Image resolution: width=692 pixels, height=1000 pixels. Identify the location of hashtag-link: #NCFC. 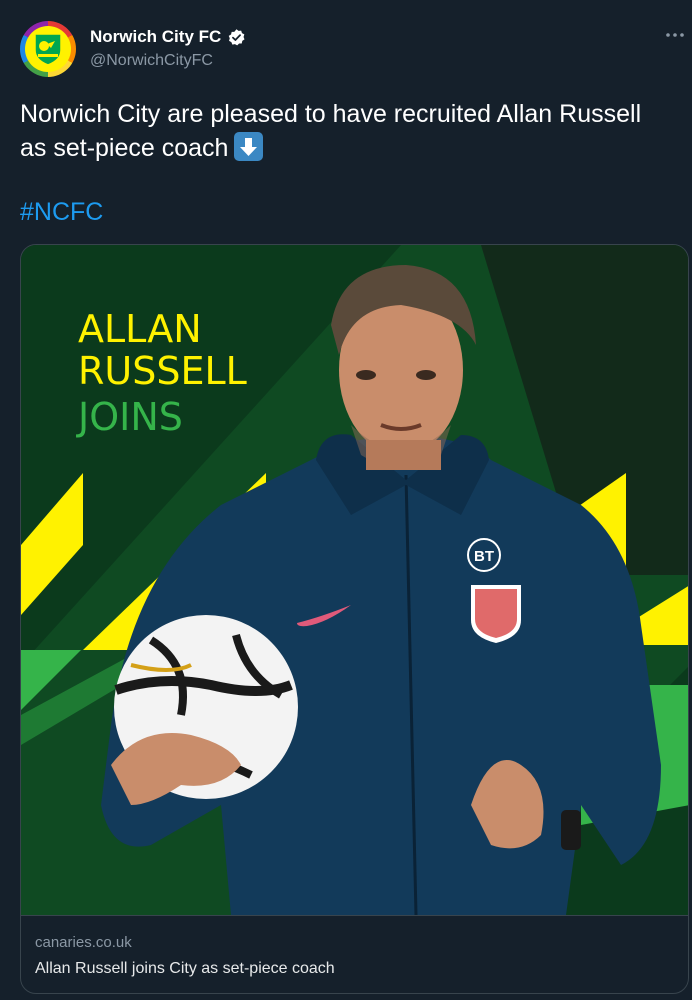
(61, 212).